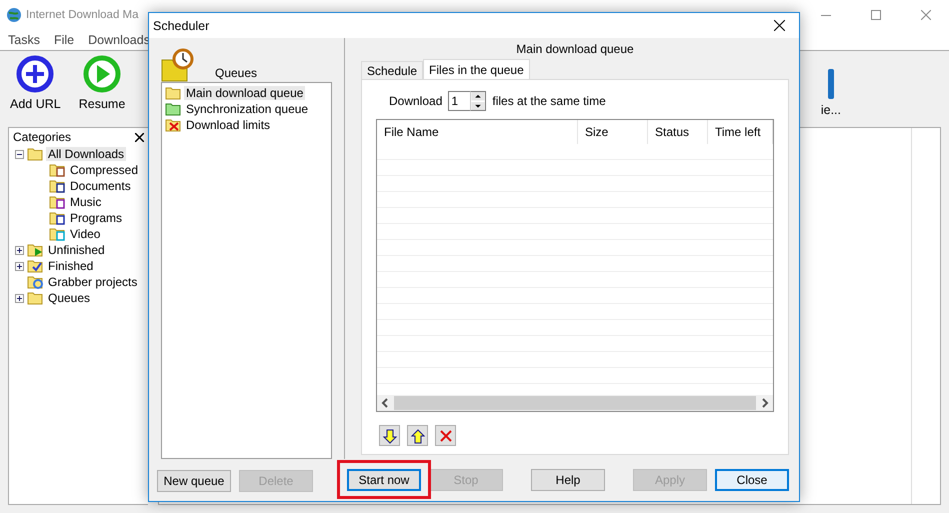 This screenshot has height=513, width=949. What do you see at coordinates (245, 93) in the screenshot?
I see `queue-item: Main download queue` at bounding box center [245, 93].